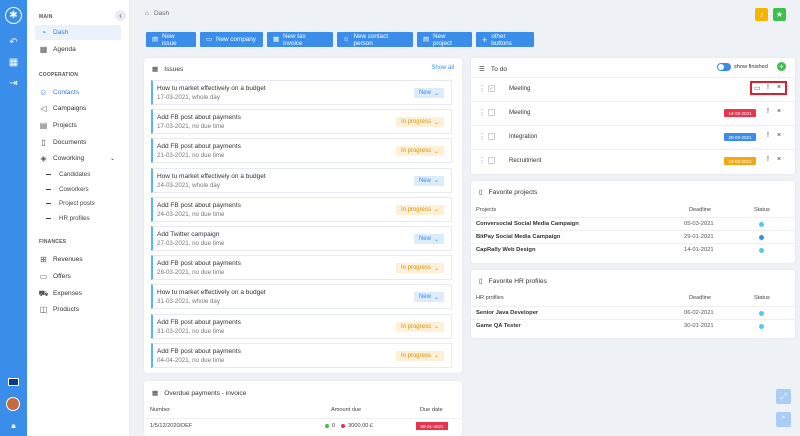  What do you see at coordinates (78, 293) in the screenshot?
I see `sidebar-item-expenses: ⛟ Expenses` at bounding box center [78, 293].